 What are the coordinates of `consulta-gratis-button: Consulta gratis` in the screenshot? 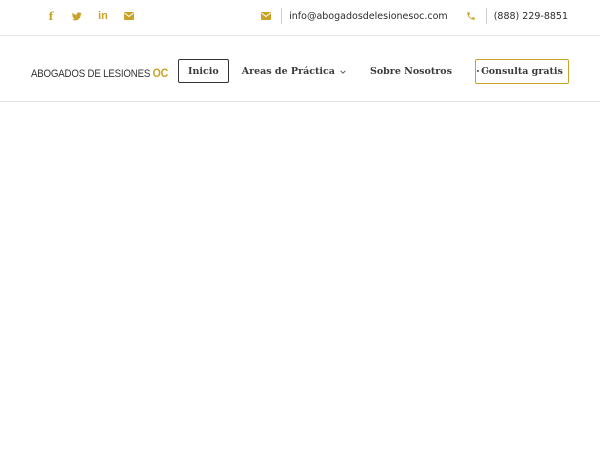 It's located at (522, 71).